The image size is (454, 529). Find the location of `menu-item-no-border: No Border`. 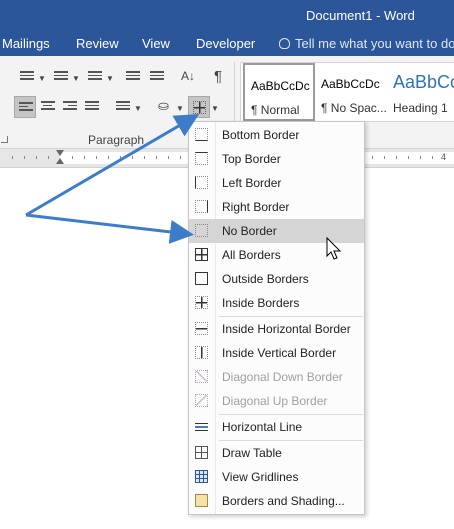

menu-item-no-border: No Border is located at coordinates (276, 231).